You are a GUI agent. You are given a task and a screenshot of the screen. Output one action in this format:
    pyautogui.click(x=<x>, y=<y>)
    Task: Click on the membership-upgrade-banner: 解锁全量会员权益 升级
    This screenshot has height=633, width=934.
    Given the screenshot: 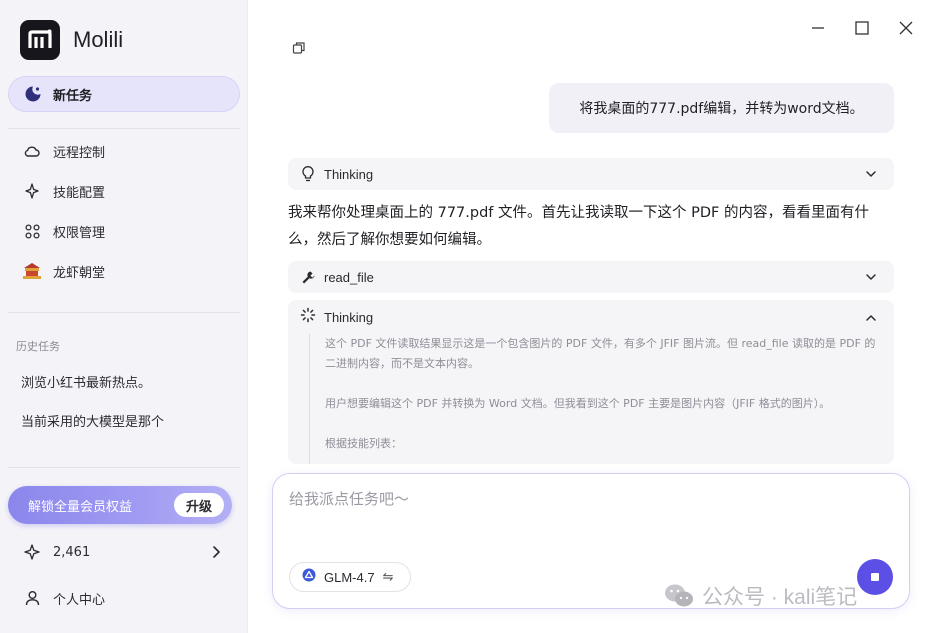 What is the action you would take?
    pyautogui.click(x=120, y=505)
    